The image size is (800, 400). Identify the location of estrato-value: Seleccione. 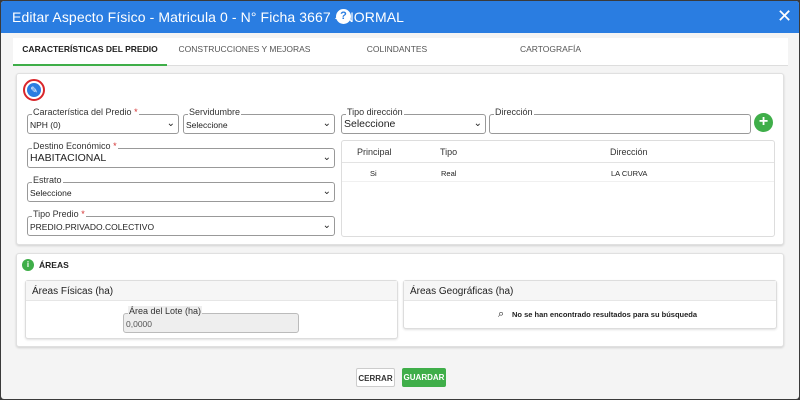
(51, 193).